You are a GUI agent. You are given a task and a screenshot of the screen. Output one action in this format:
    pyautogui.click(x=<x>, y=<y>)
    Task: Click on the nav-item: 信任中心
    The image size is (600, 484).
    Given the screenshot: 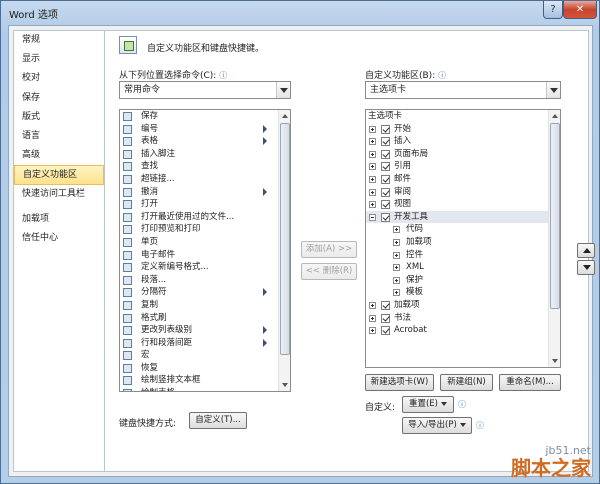 What is the action you would take?
    pyautogui.click(x=59, y=238)
    